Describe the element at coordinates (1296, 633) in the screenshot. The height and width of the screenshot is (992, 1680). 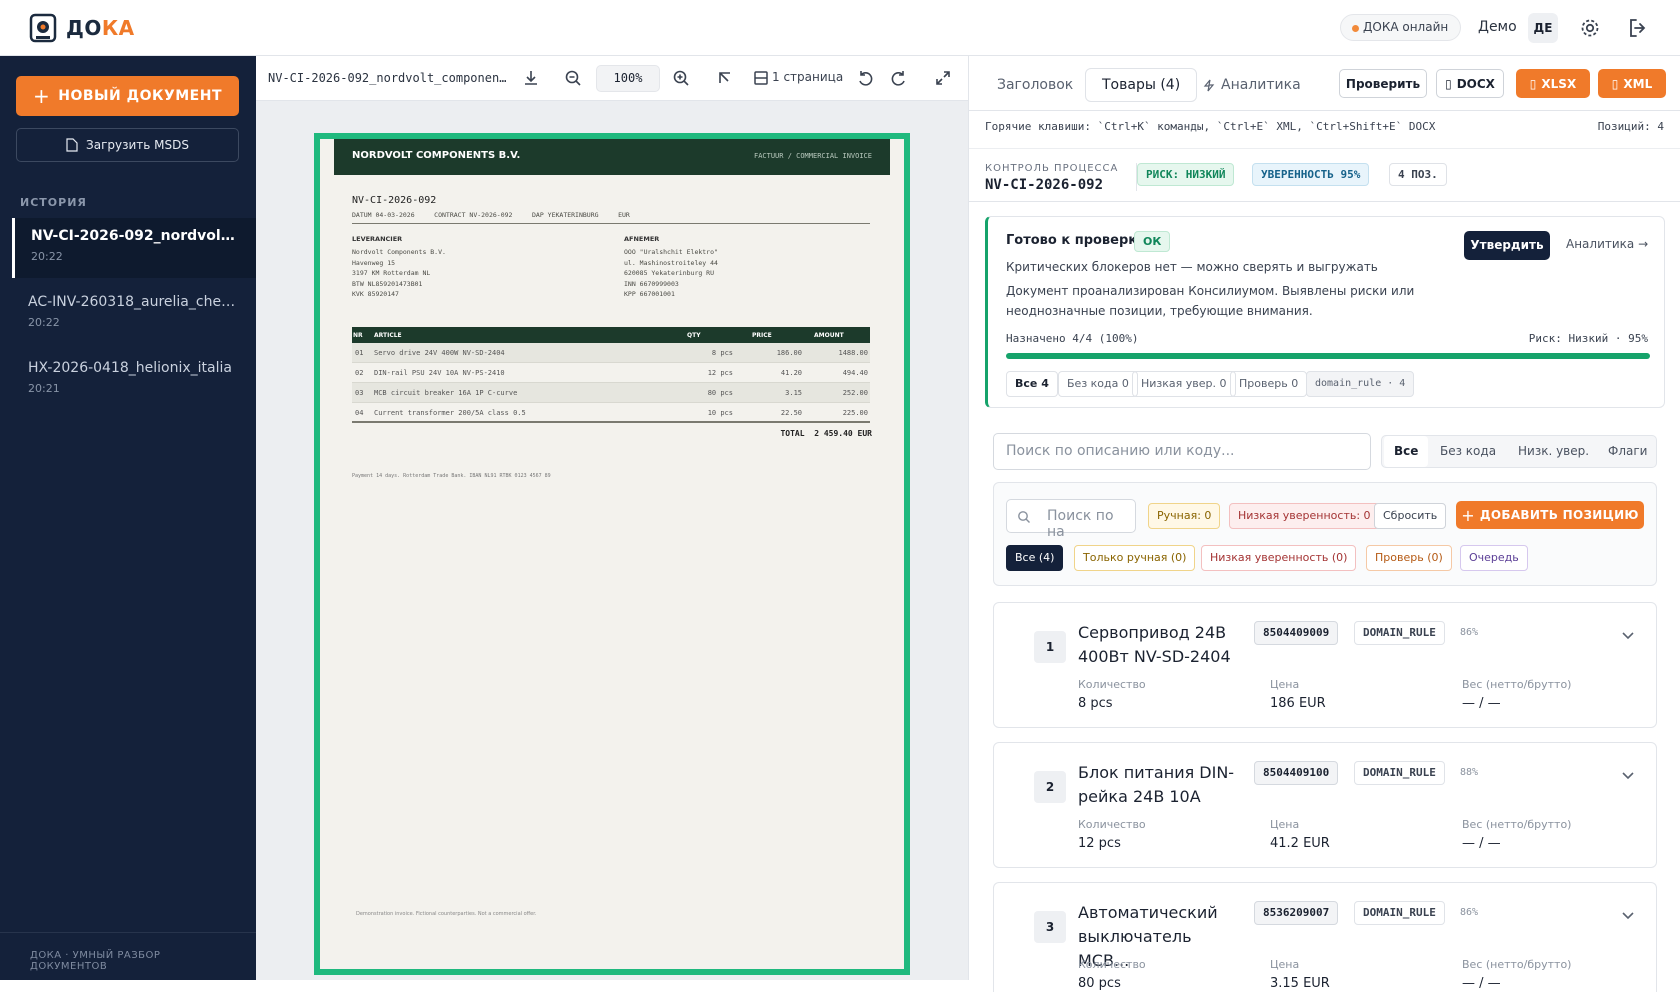
I see `item-code: 8504409009` at that location.